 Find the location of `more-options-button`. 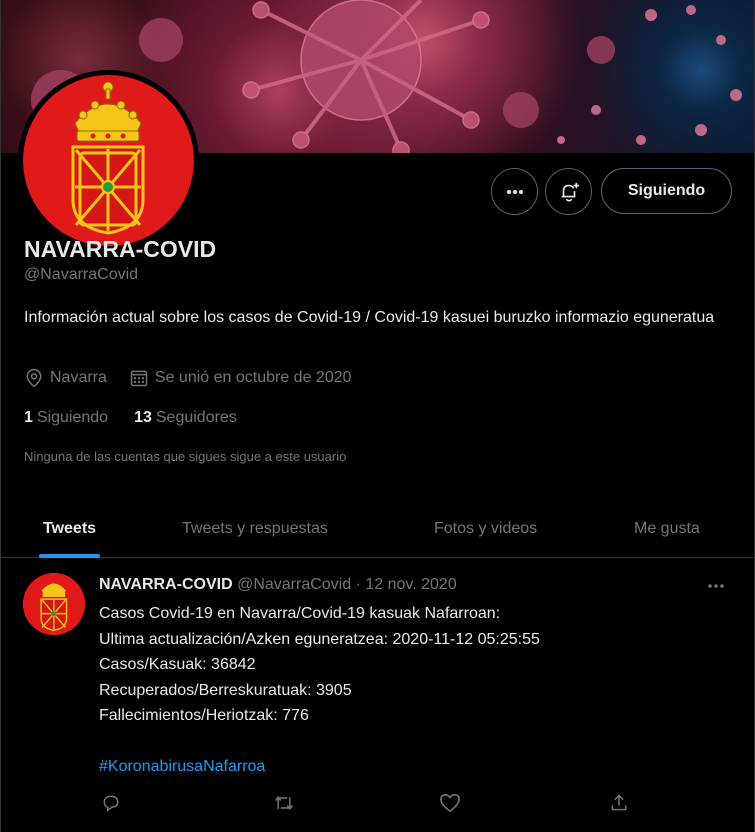

more-options-button is located at coordinates (514, 191).